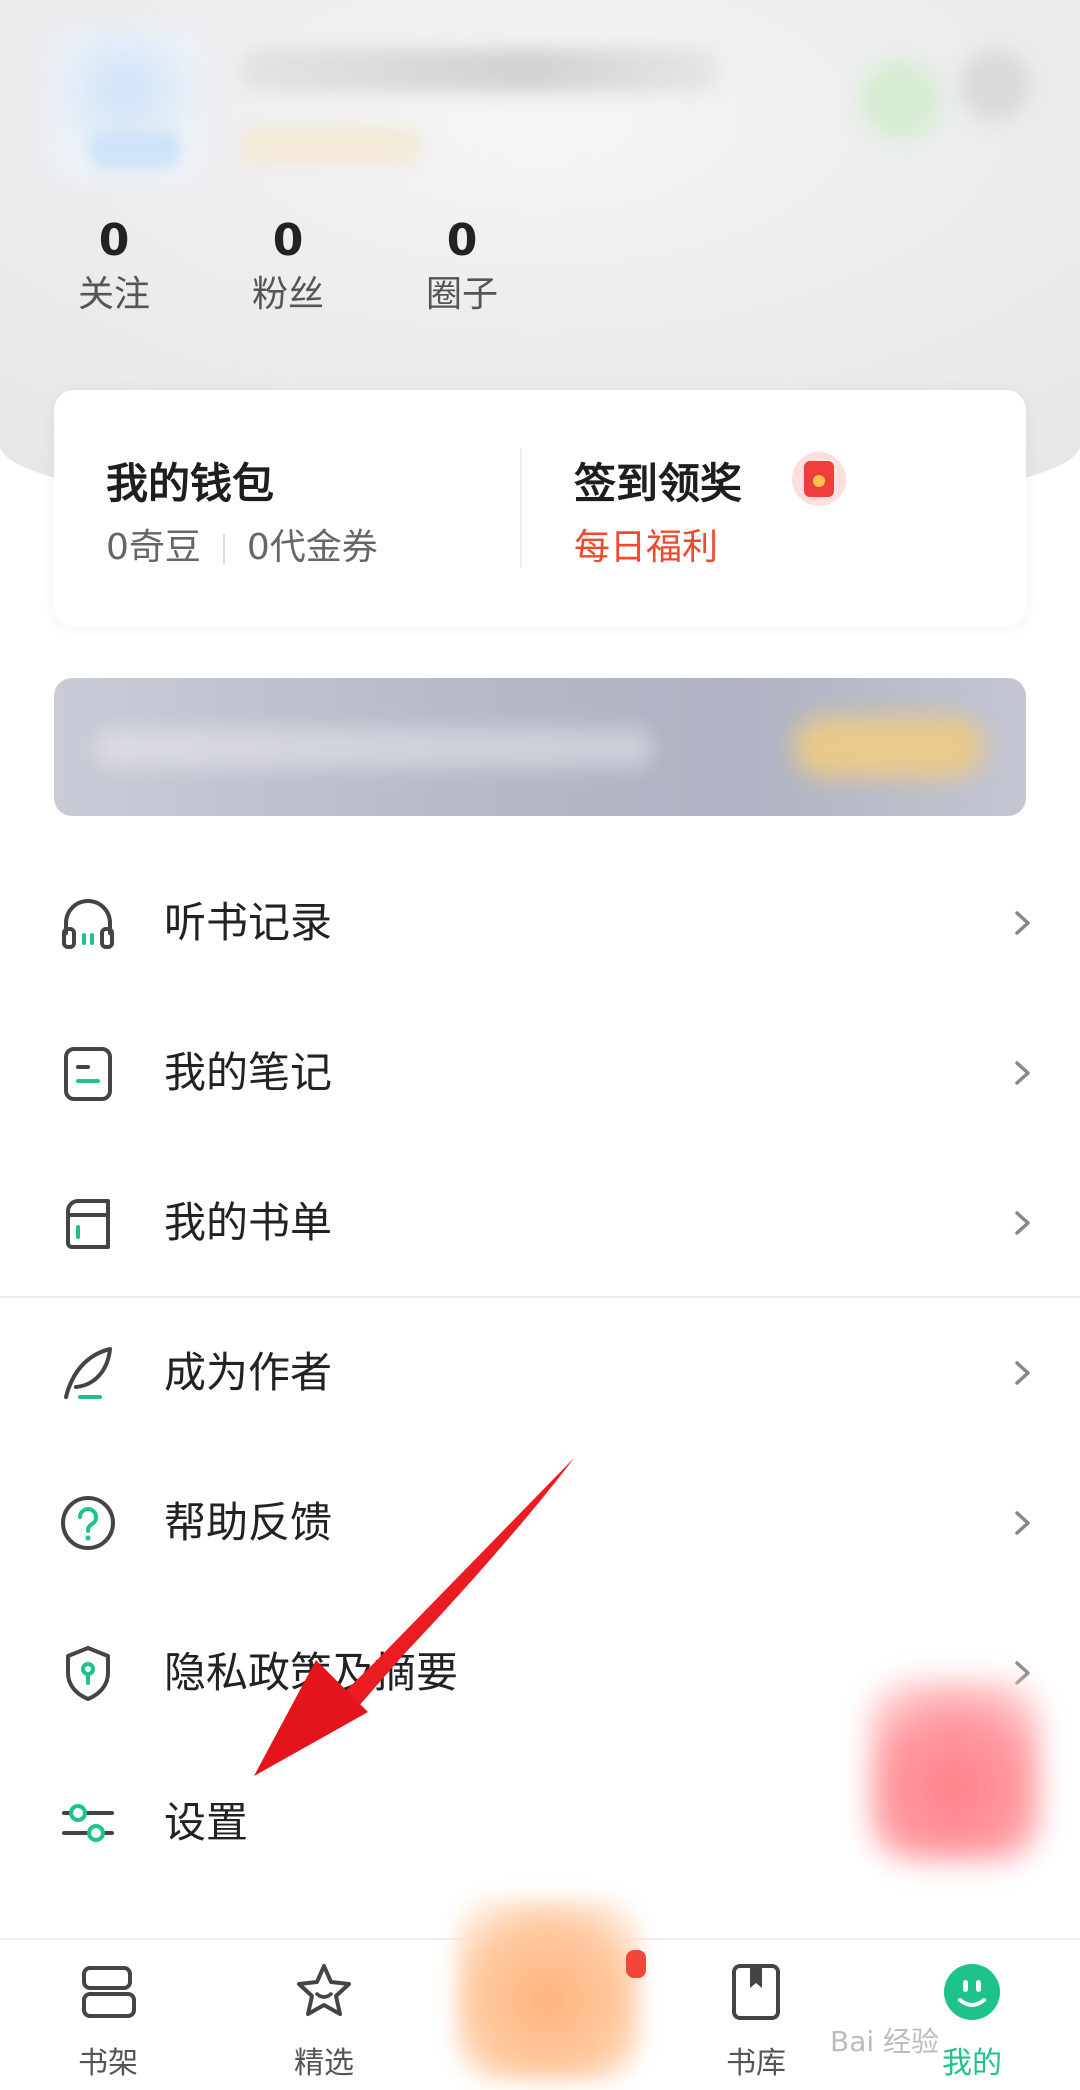 Image resolution: width=1080 pixels, height=2090 pixels. I want to click on signin-subtitle: 每日福利, so click(646, 544).